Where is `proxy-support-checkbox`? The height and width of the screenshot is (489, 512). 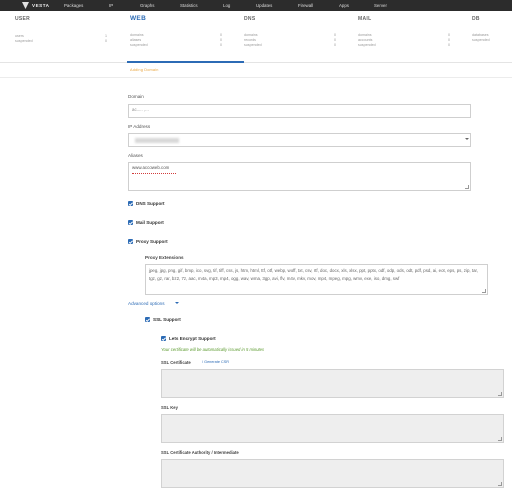 proxy-support-checkbox is located at coordinates (130, 241).